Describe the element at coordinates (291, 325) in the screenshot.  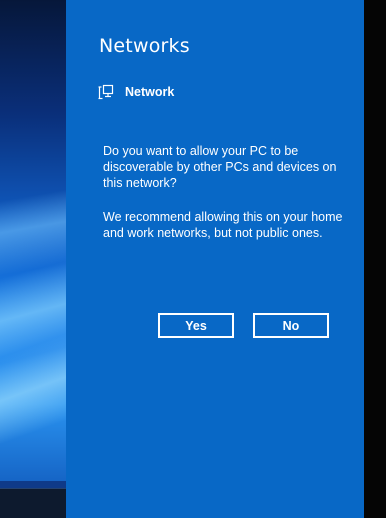
I see `no-button: No` at that location.